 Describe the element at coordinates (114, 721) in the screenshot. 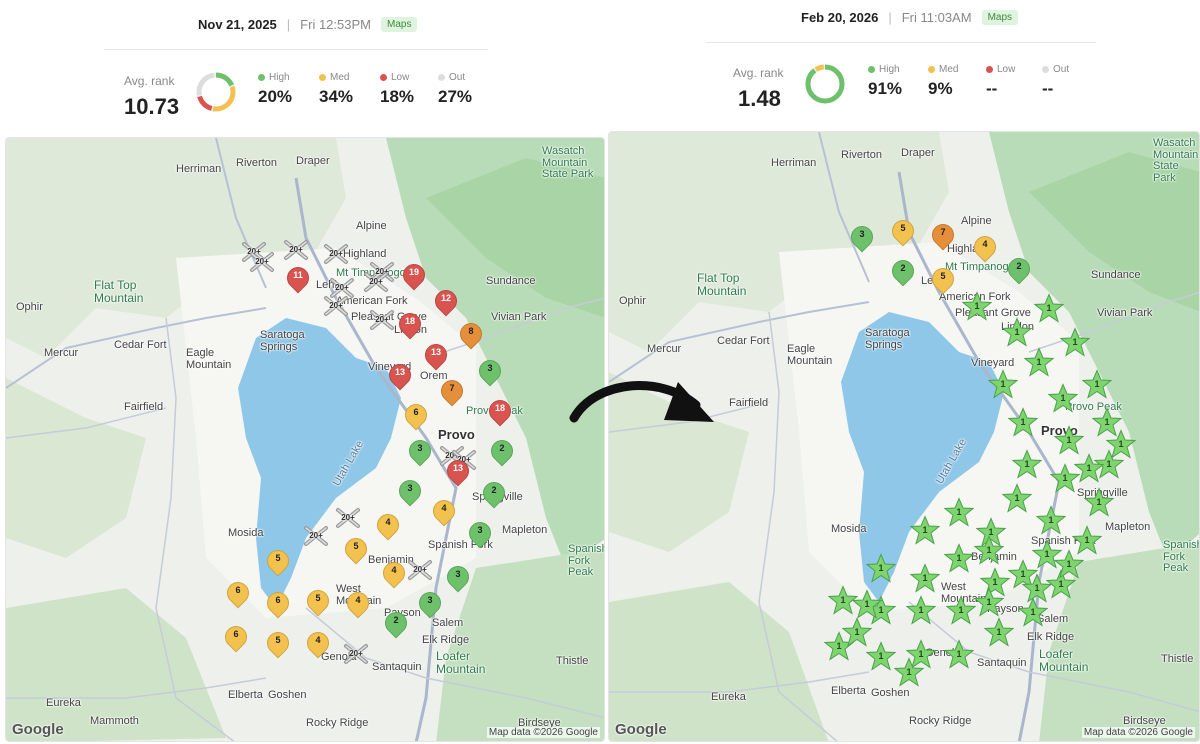

I see `map-label-mammoth: Mammoth` at that location.